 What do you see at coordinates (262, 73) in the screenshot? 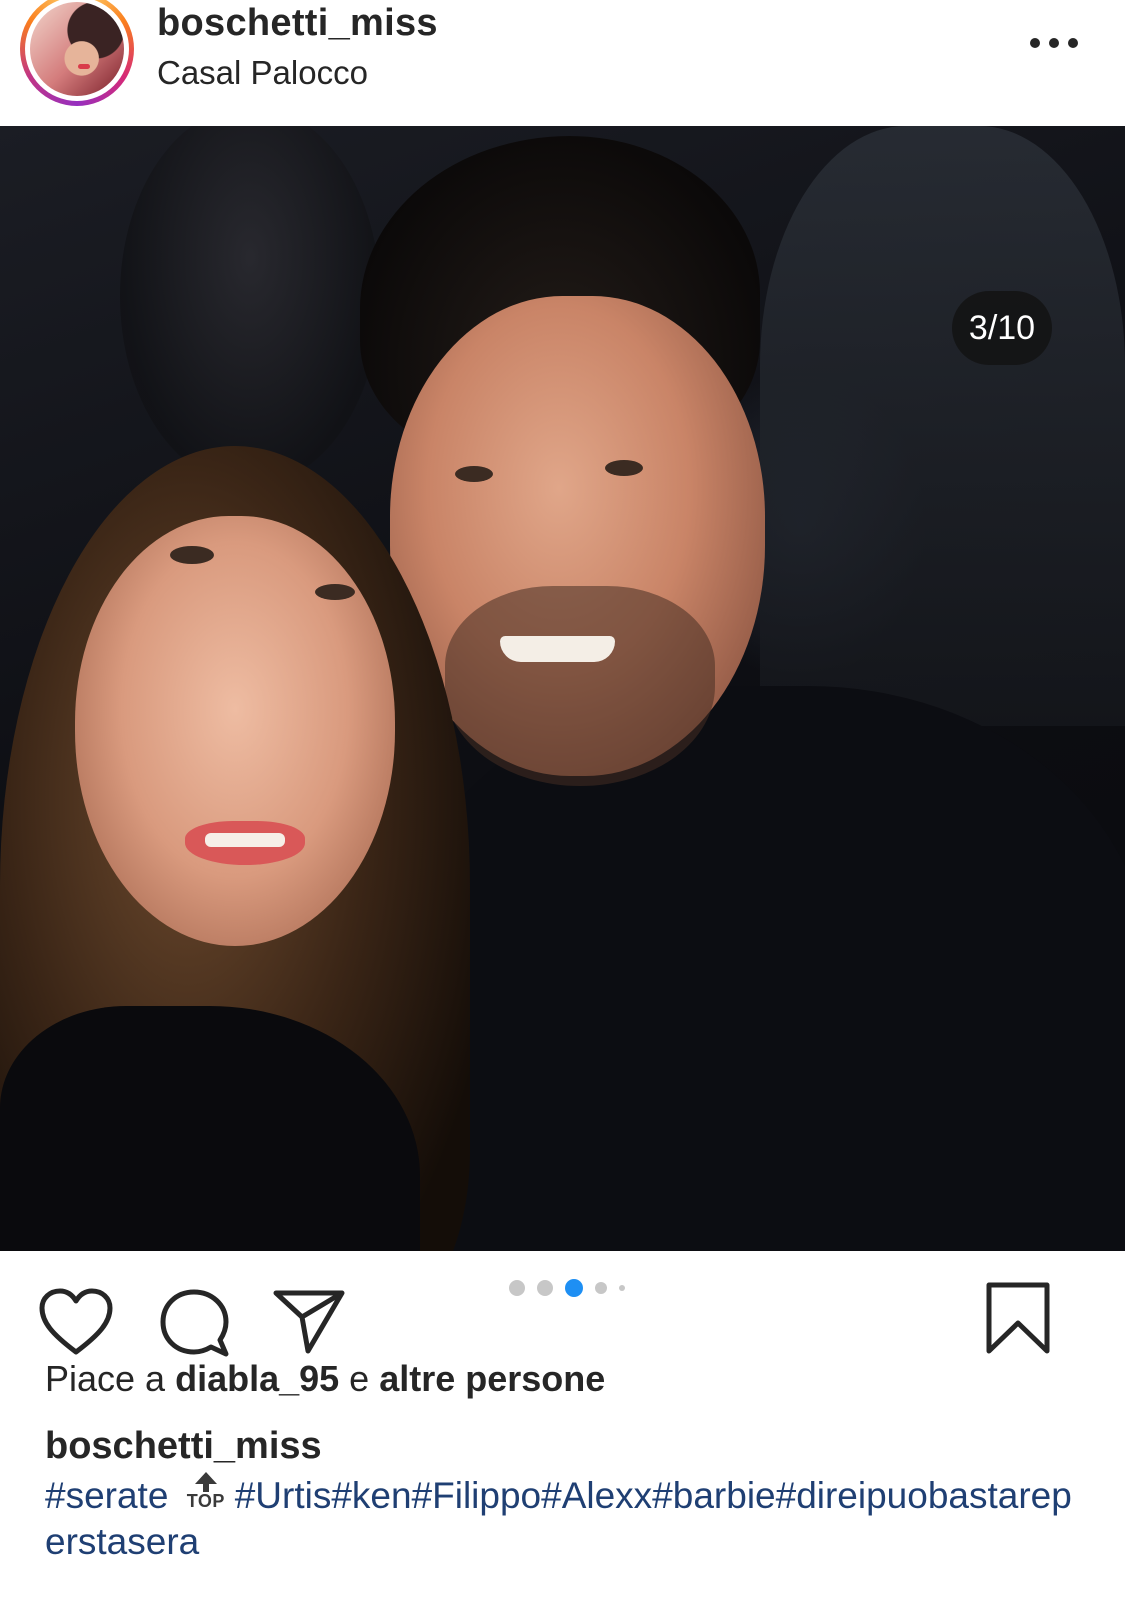
I see `post-location: Casal Palocco` at bounding box center [262, 73].